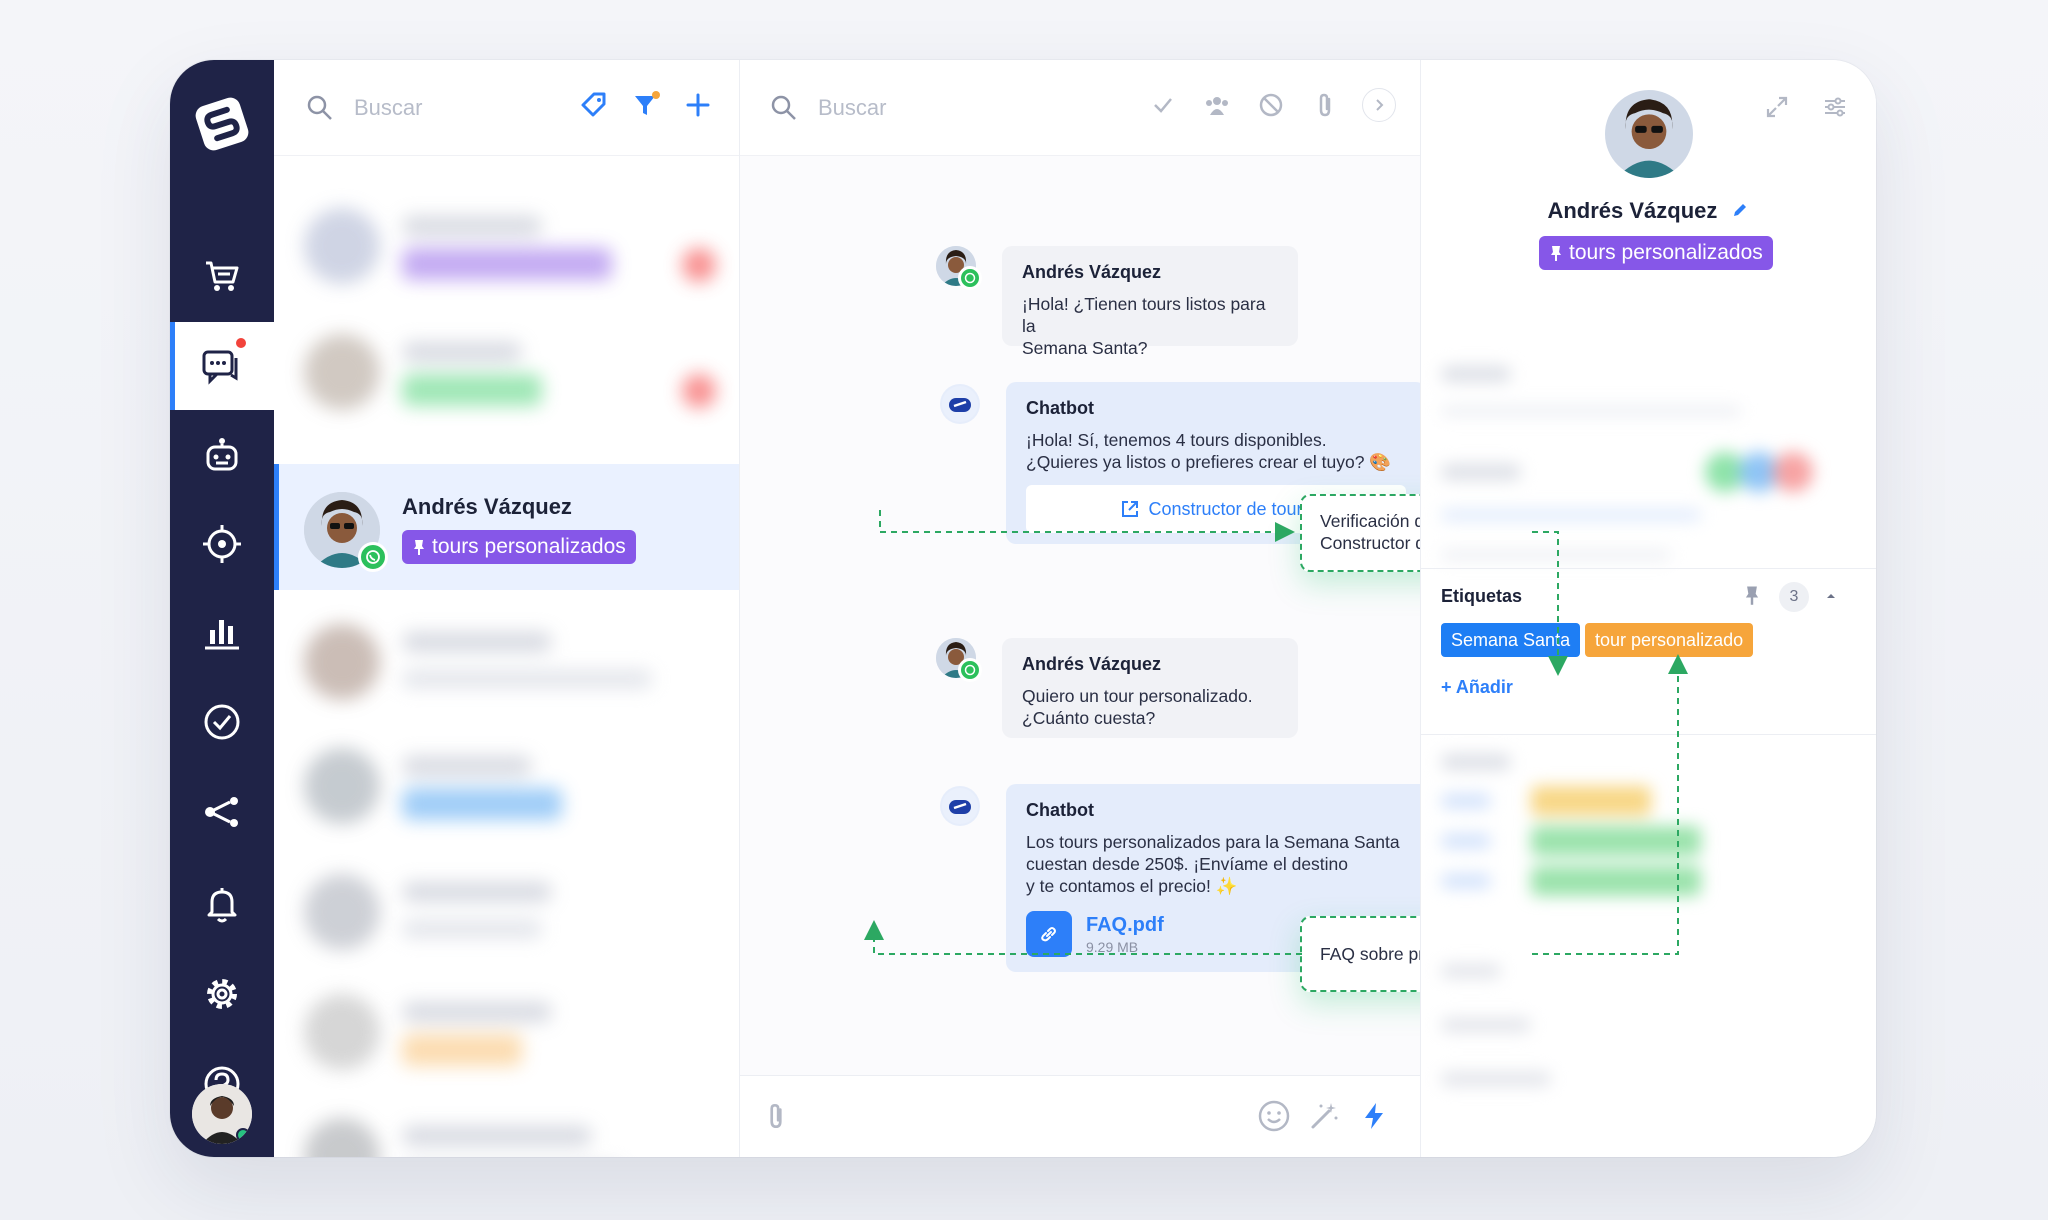  Describe the element at coordinates (1374, 1116) in the screenshot. I see `lightning-icon` at that location.